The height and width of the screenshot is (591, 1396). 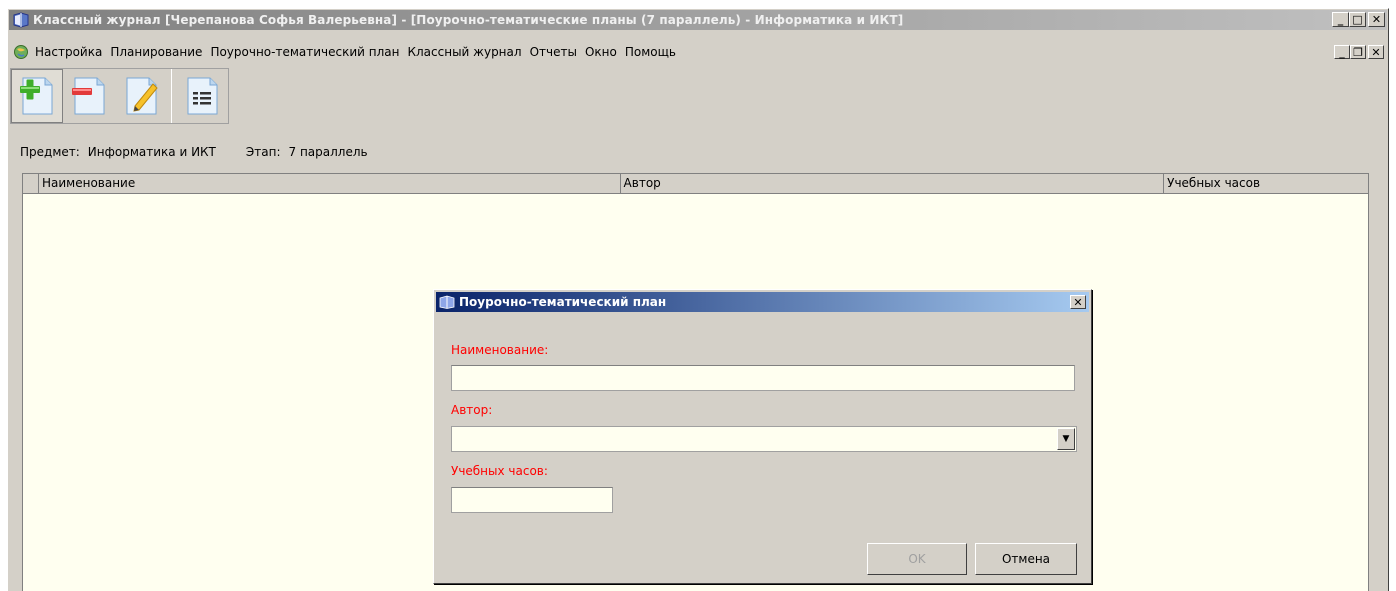 I want to click on maximize-button: □, so click(x=1357, y=19).